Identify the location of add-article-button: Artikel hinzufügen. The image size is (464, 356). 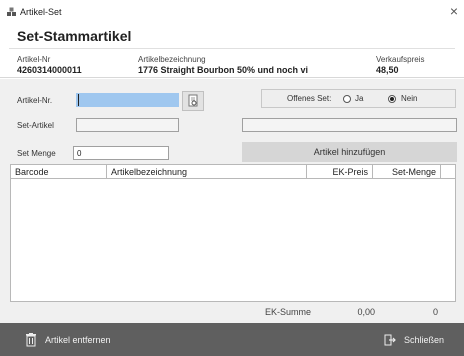
(349, 152).